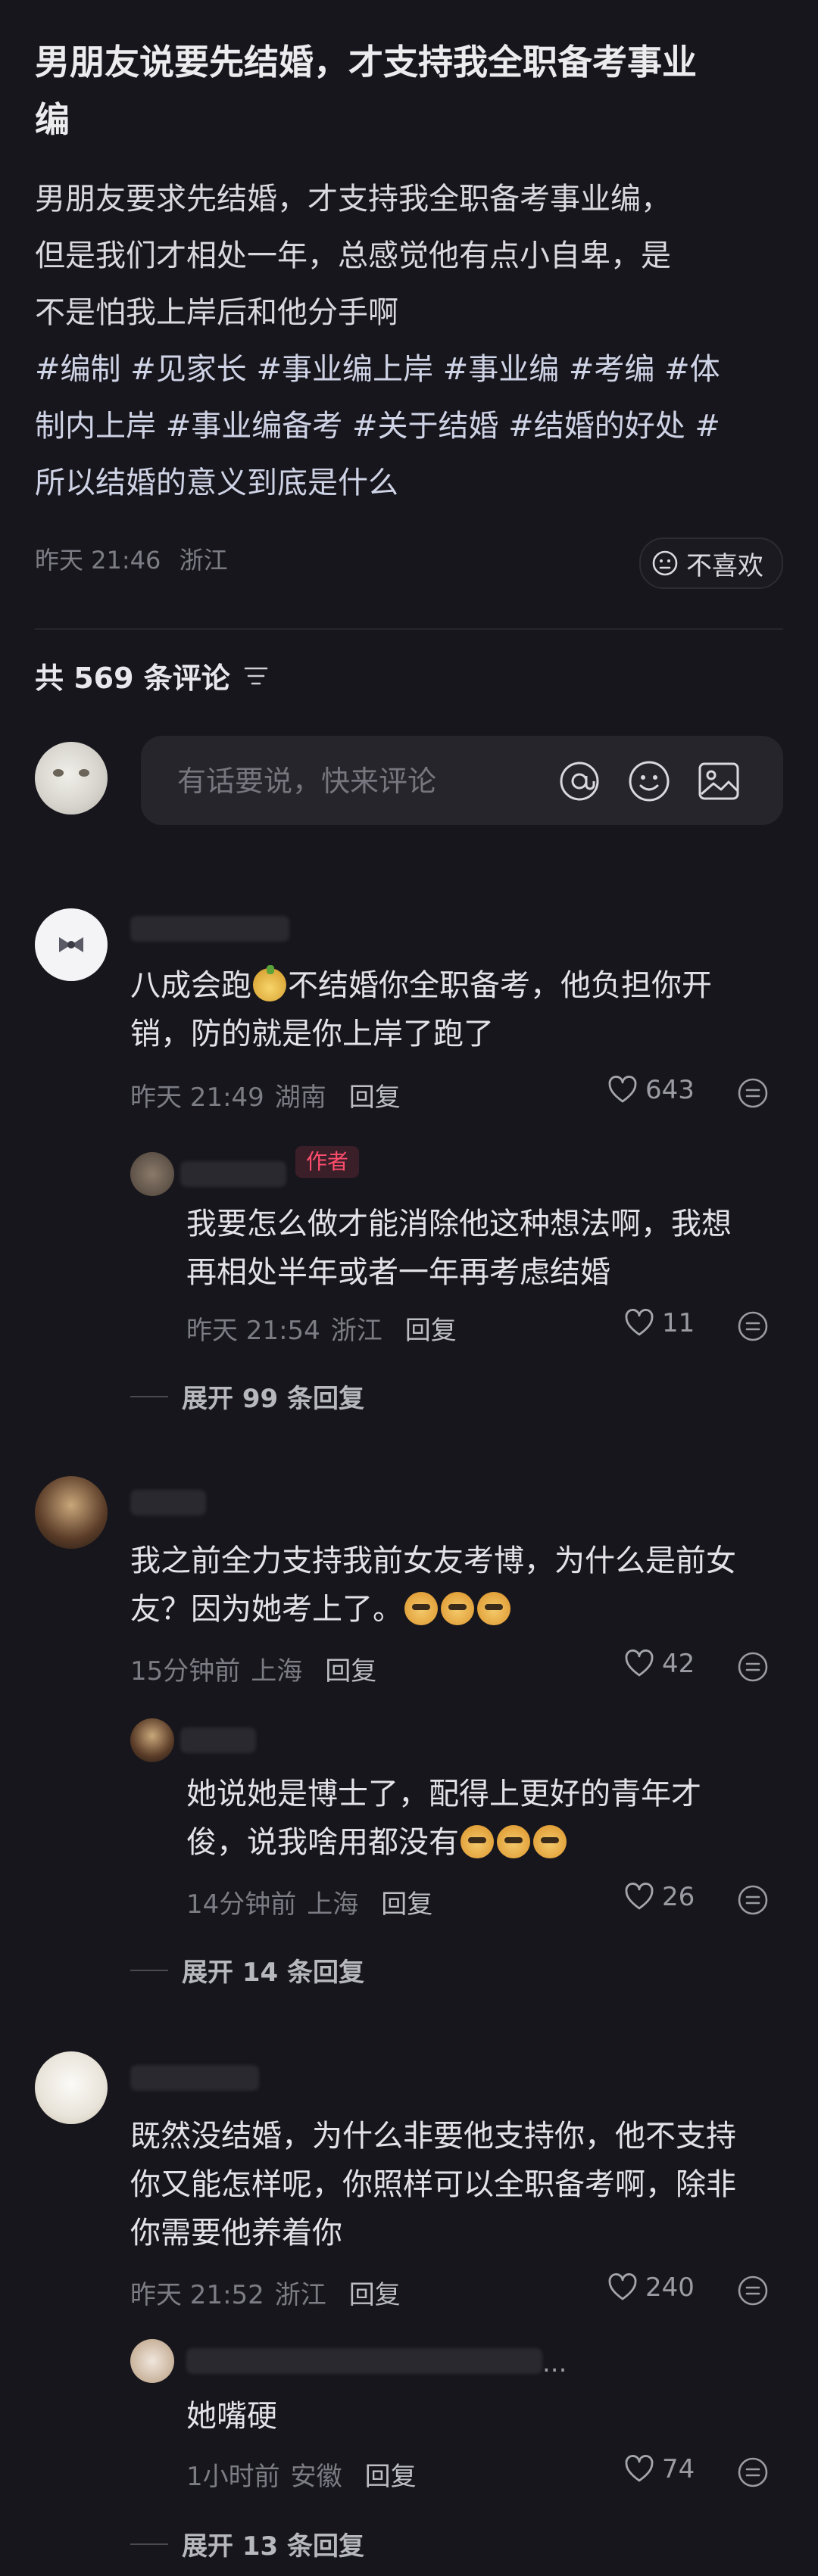 This screenshot has width=818, height=2576. Describe the element at coordinates (579, 782) in the screenshot. I see `at-icon` at that location.